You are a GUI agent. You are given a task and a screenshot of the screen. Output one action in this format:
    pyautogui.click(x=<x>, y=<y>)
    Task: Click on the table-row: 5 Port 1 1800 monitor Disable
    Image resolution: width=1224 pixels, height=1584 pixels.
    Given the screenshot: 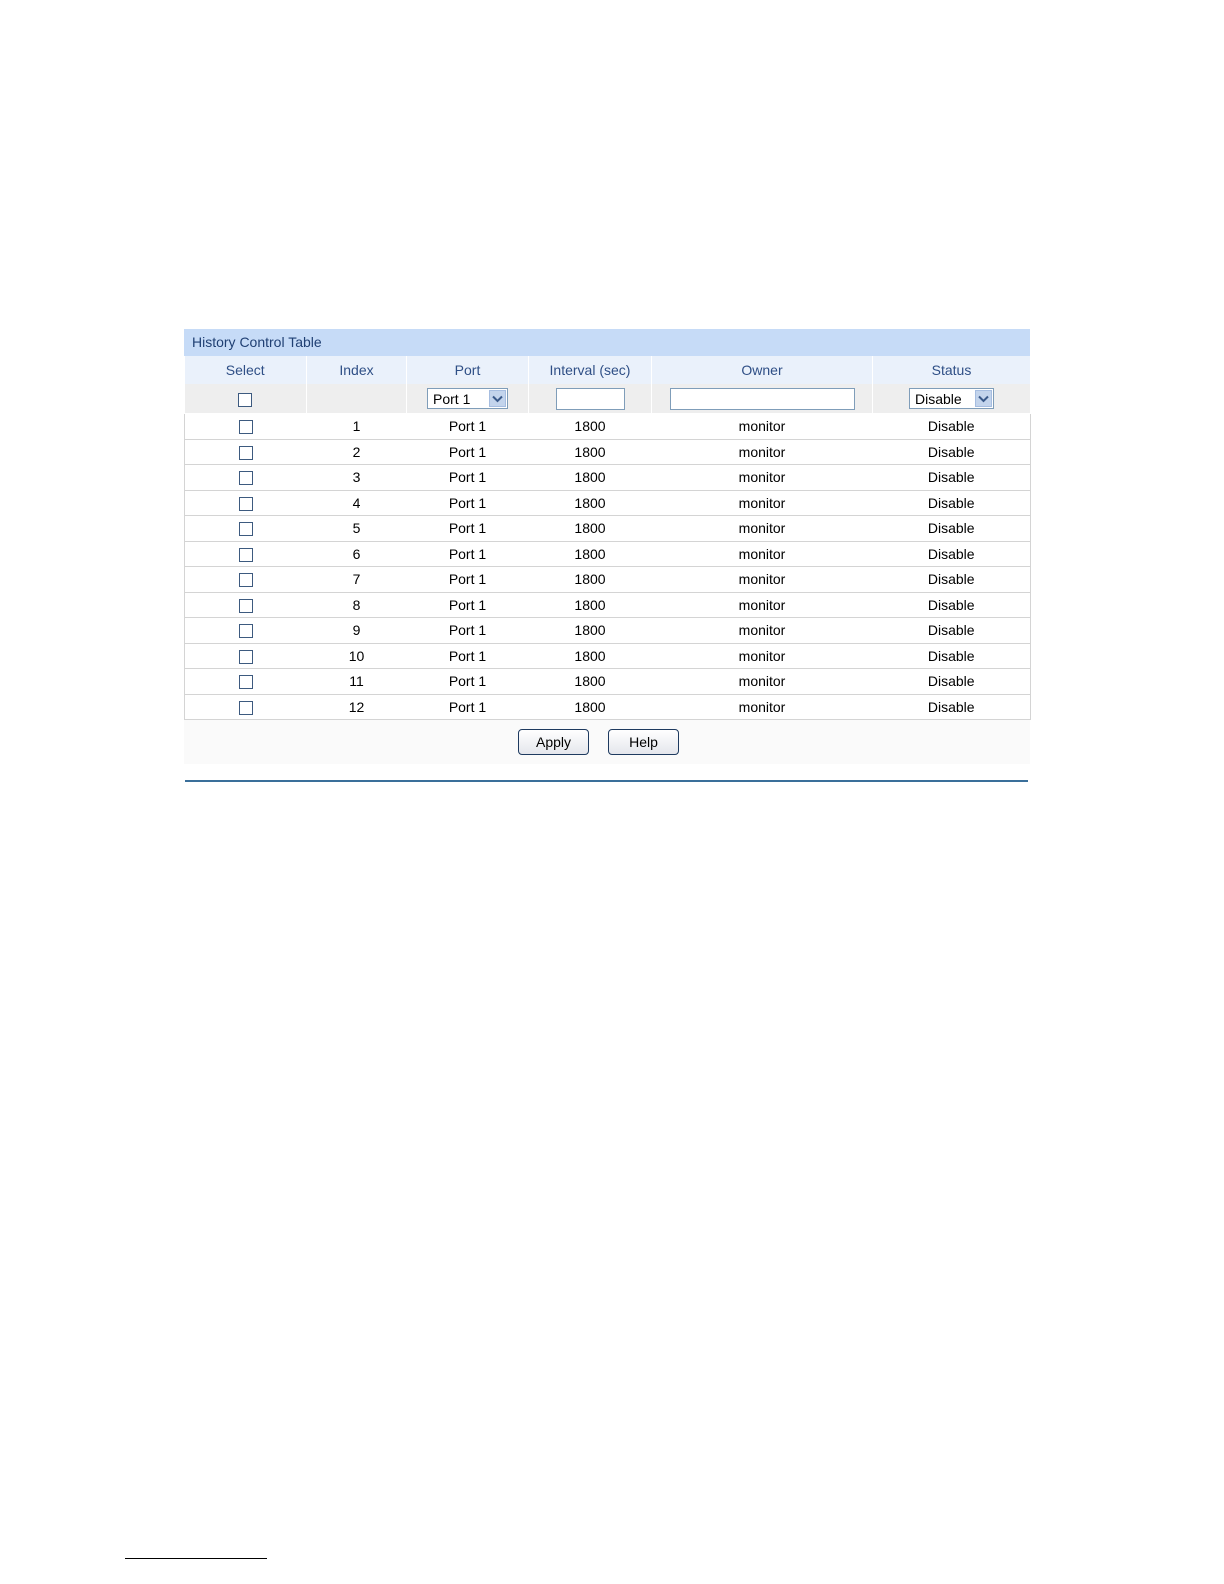 What is the action you would take?
    pyautogui.click(x=607, y=528)
    